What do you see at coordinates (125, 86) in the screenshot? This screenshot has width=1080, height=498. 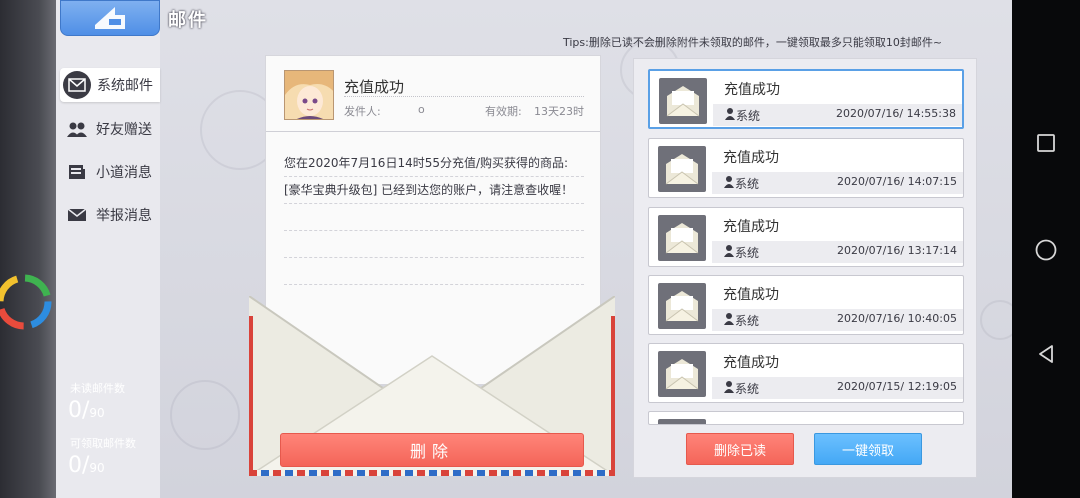 I see `nav-item-label: 系统邮件` at bounding box center [125, 86].